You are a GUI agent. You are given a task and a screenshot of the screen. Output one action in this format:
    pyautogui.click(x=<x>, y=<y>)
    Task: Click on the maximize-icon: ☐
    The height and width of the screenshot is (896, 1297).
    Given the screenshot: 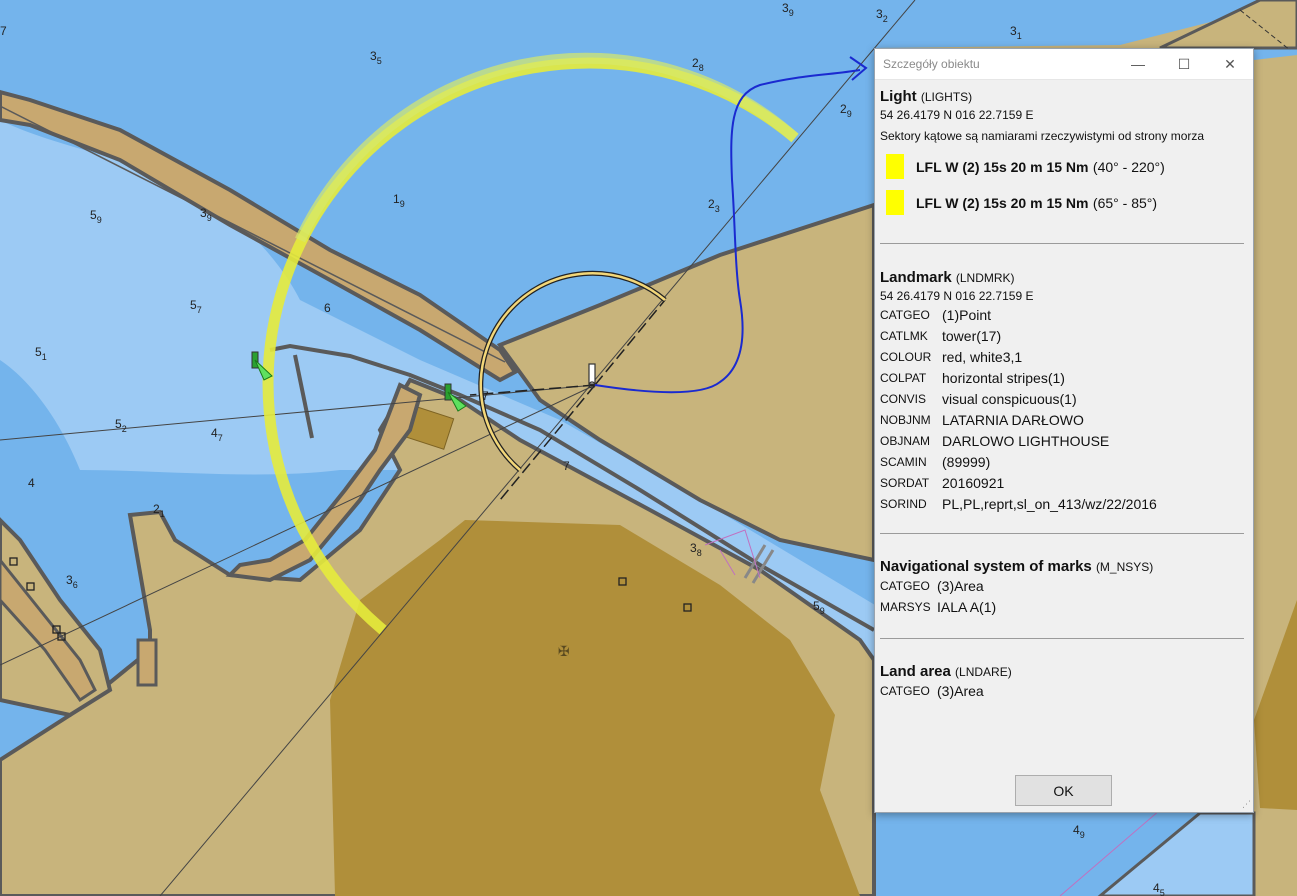 What is the action you would take?
    pyautogui.click(x=1184, y=63)
    